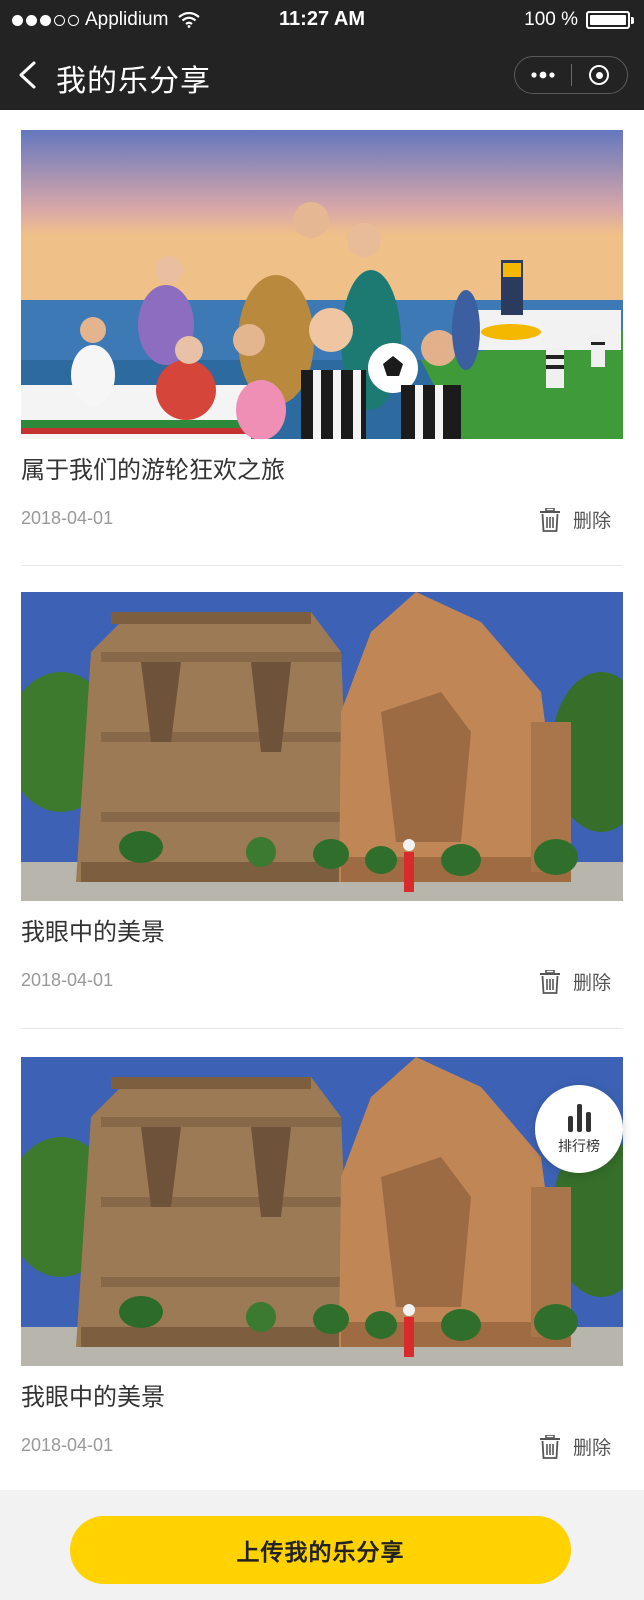 This screenshot has height=1600, width=644. I want to click on upload-share-button: 上传我的乐分享, so click(320, 1550).